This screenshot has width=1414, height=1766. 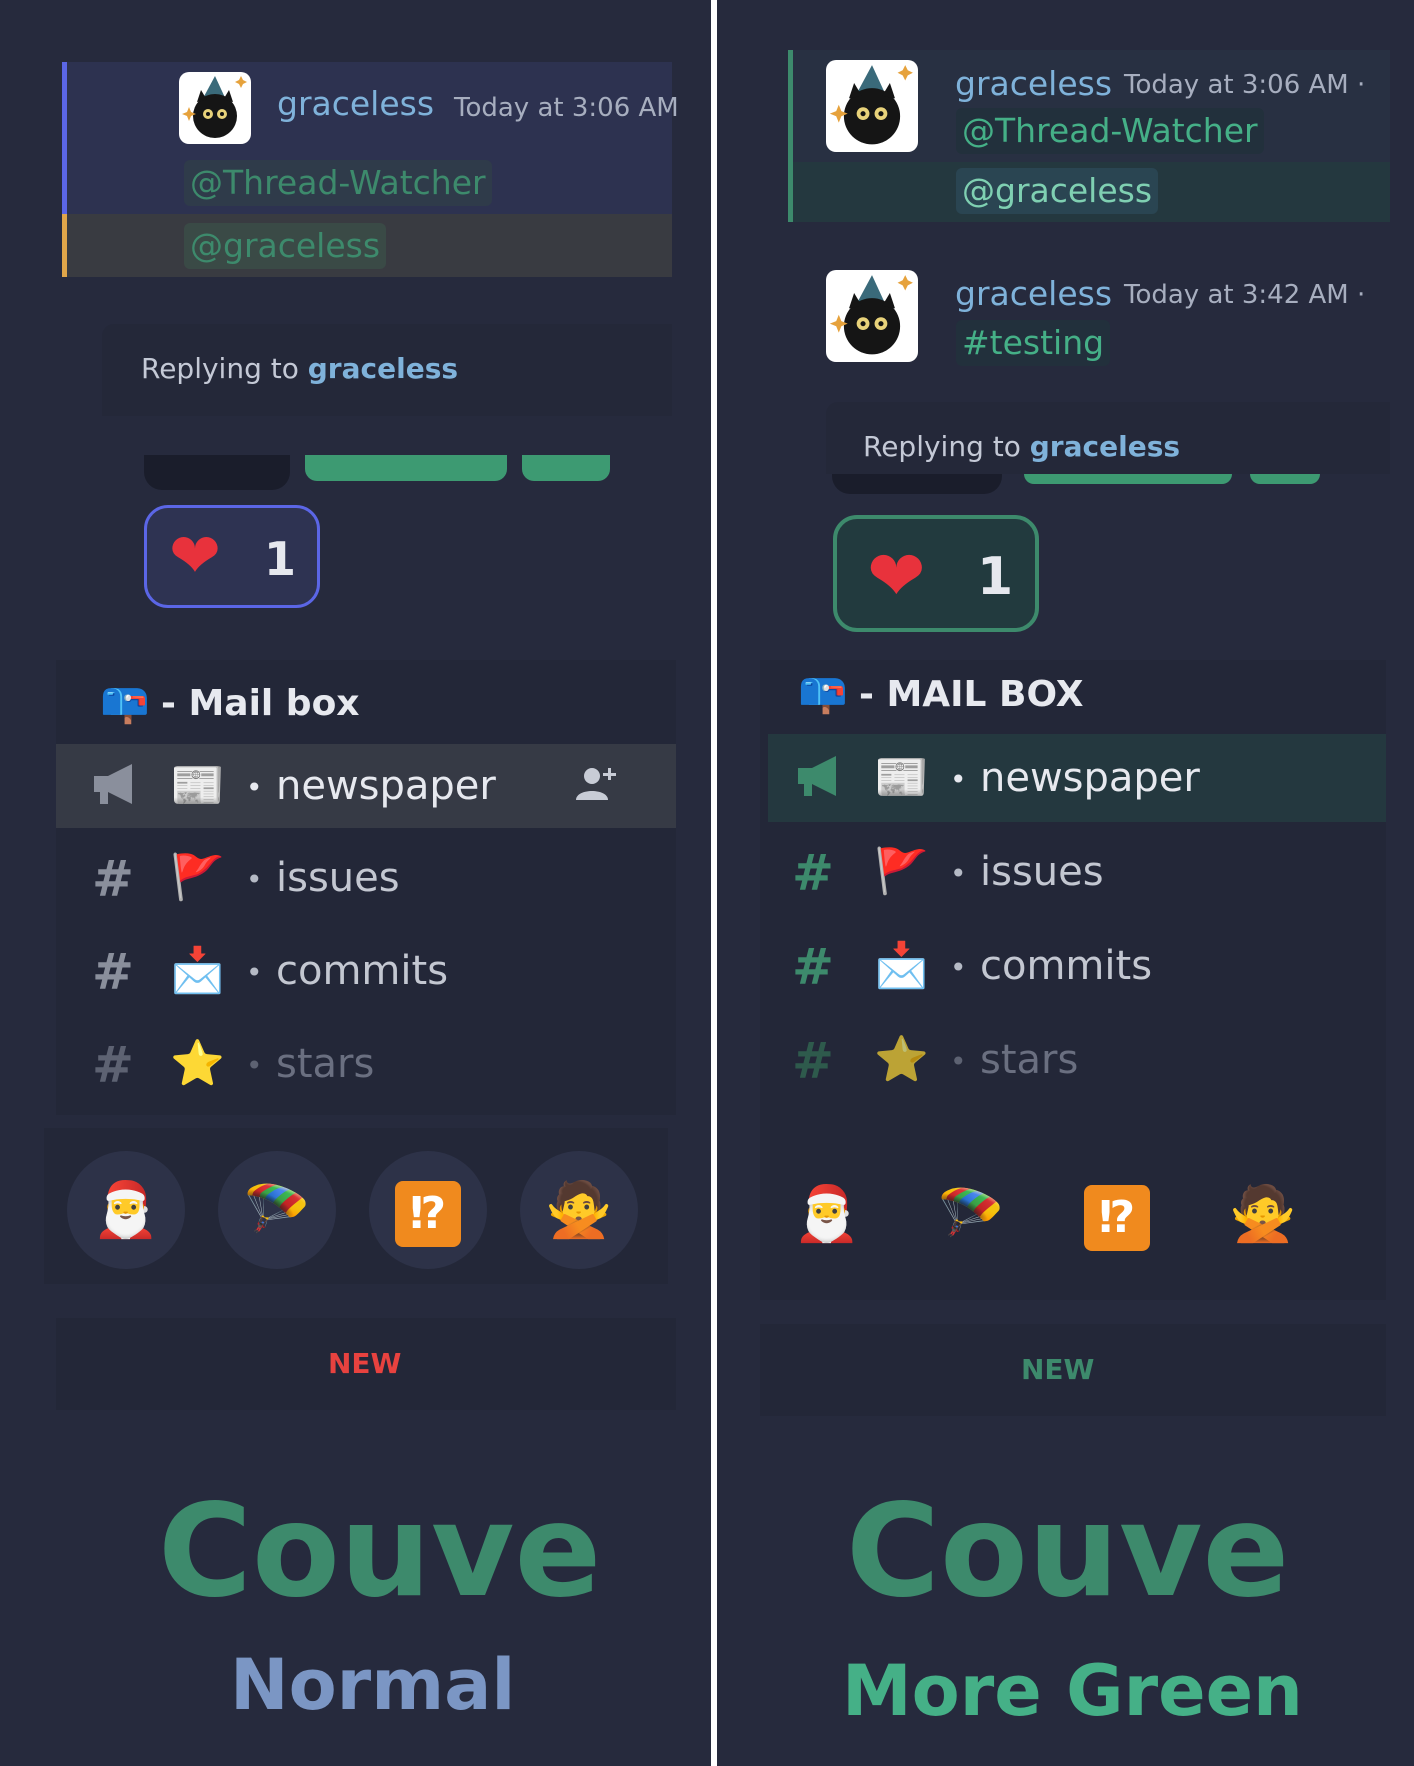 What do you see at coordinates (125, 703) in the screenshot?
I see `mailbox-emoji-icon: 📪` at bounding box center [125, 703].